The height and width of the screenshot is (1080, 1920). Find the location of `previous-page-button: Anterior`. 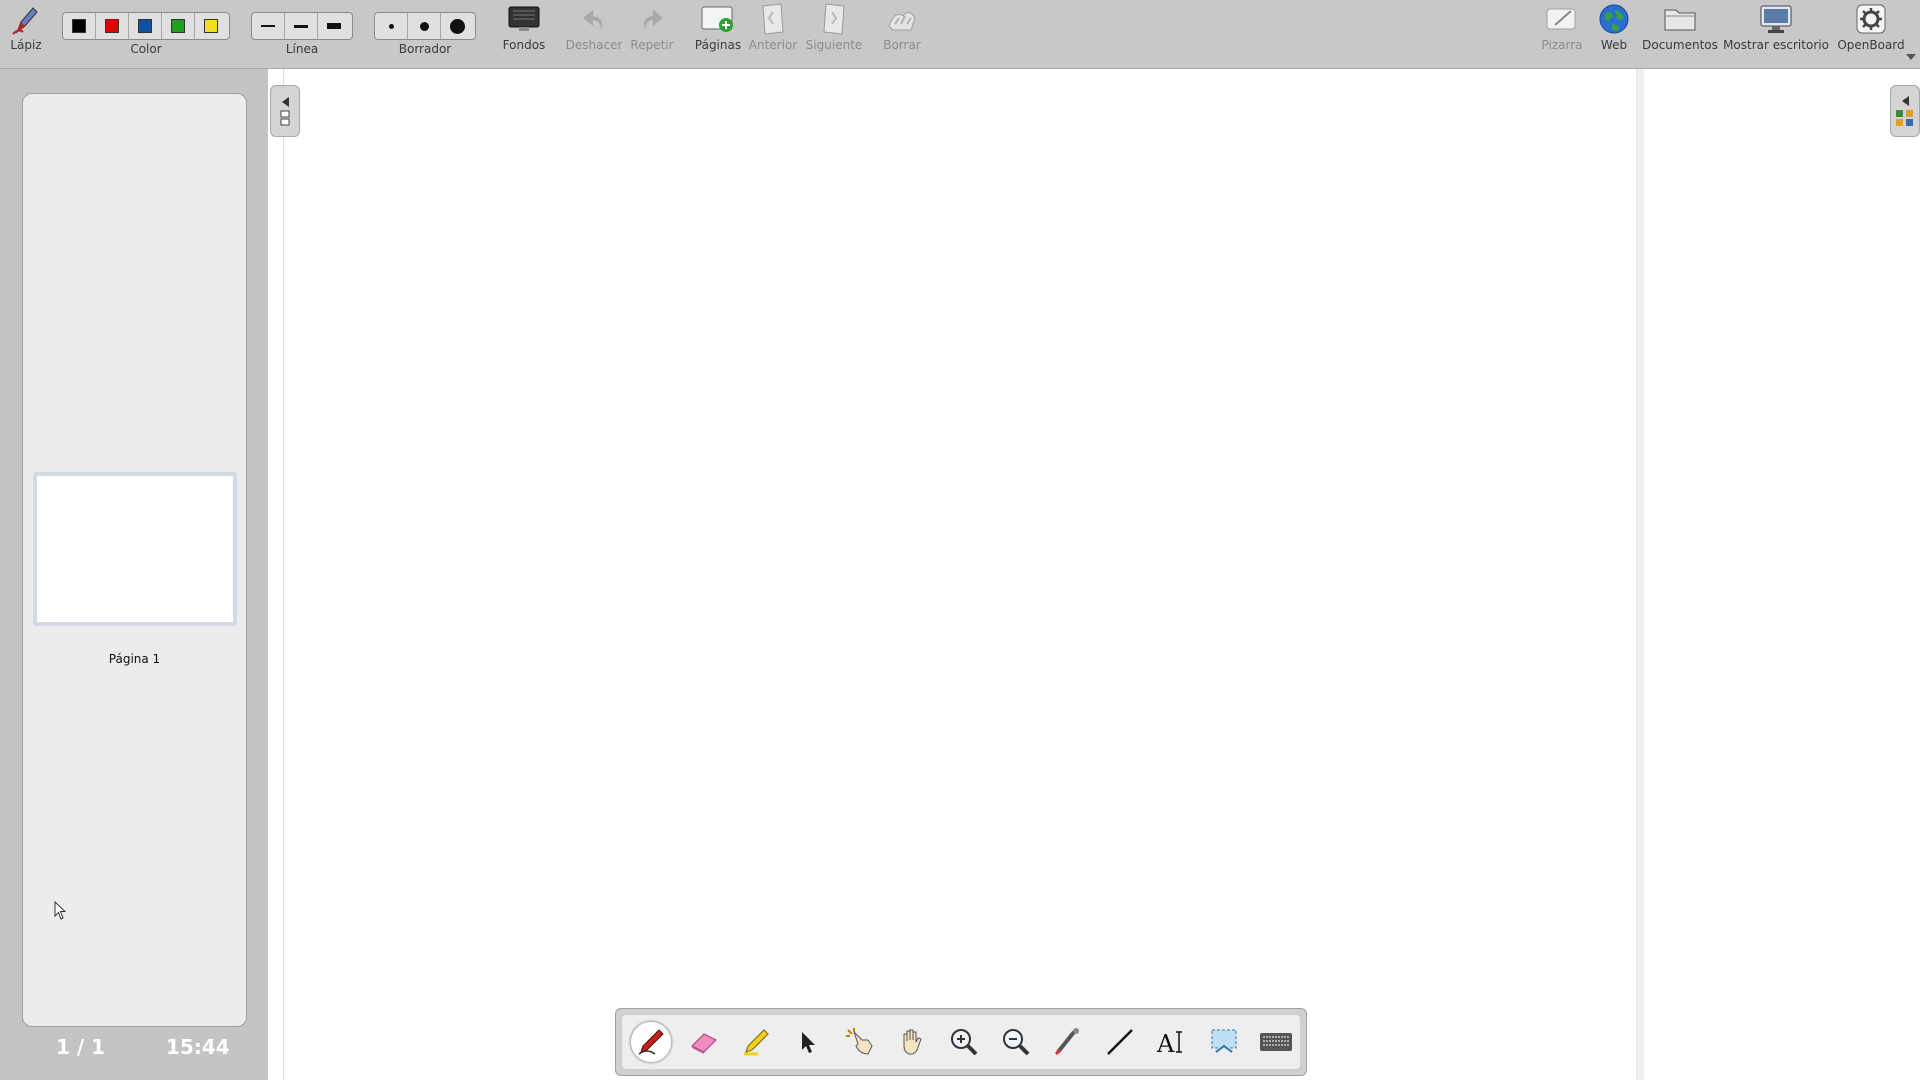

previous-page-button: Anterior is located at coordinates (773, 32).